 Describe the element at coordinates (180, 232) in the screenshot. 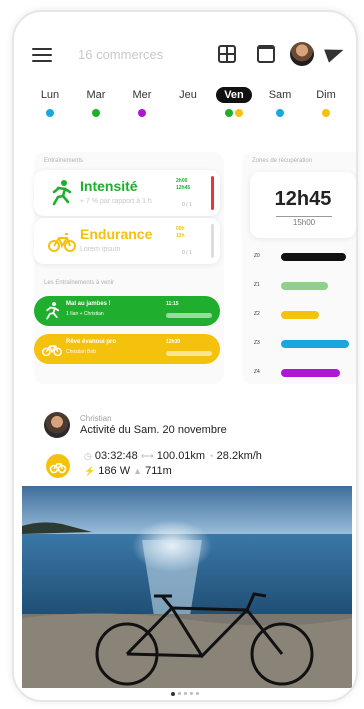

I see `metric-time: 00h 12h` at that location.